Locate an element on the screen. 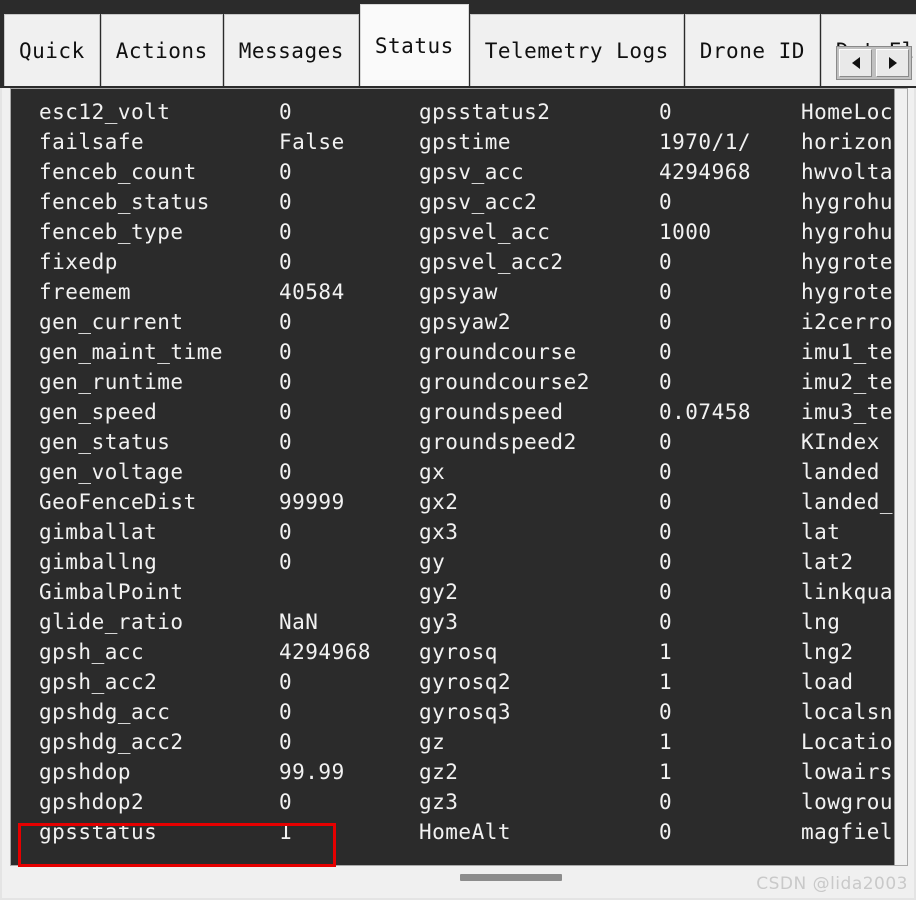  status-row: lng is located at coordinates (854, 622).